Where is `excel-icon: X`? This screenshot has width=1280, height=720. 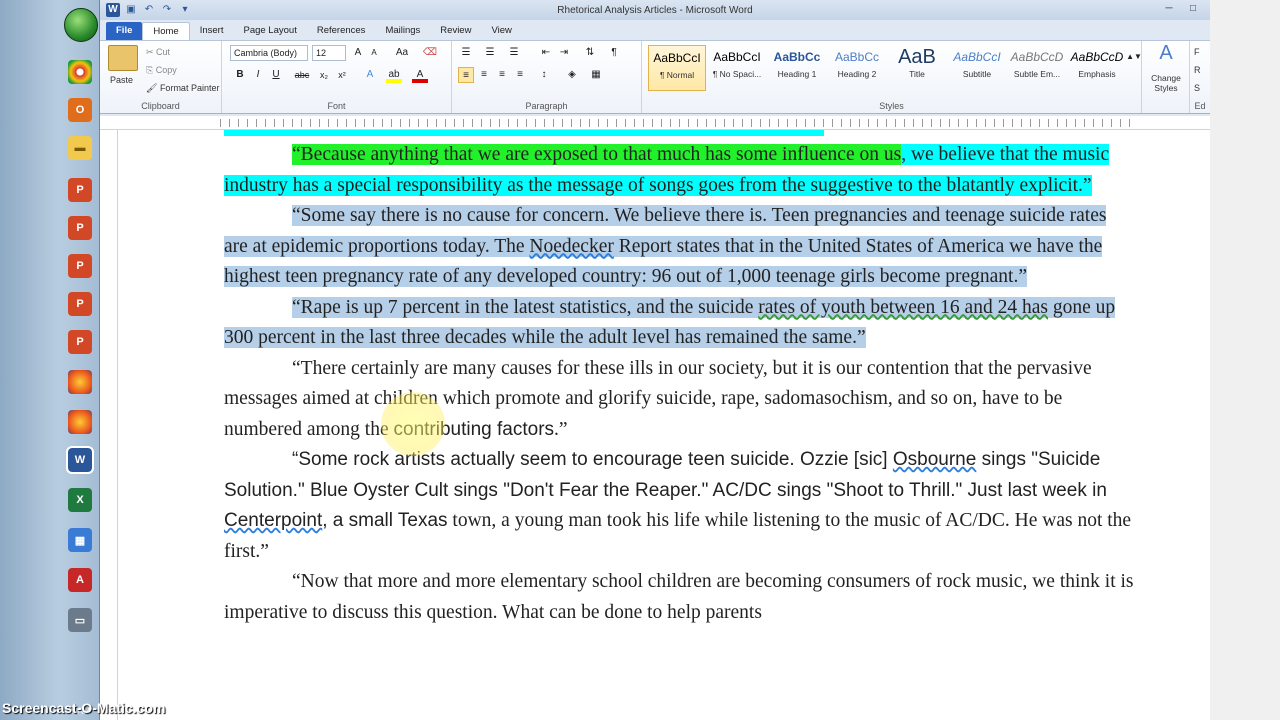 excel-icon: X is located at coordinates (80, 500).